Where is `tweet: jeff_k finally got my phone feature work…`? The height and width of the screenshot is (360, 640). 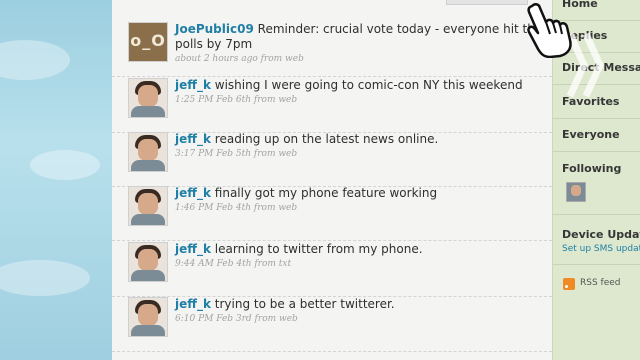 tweet: jeff_k finally got my phone feature work… is located at coordinates (332, 213).